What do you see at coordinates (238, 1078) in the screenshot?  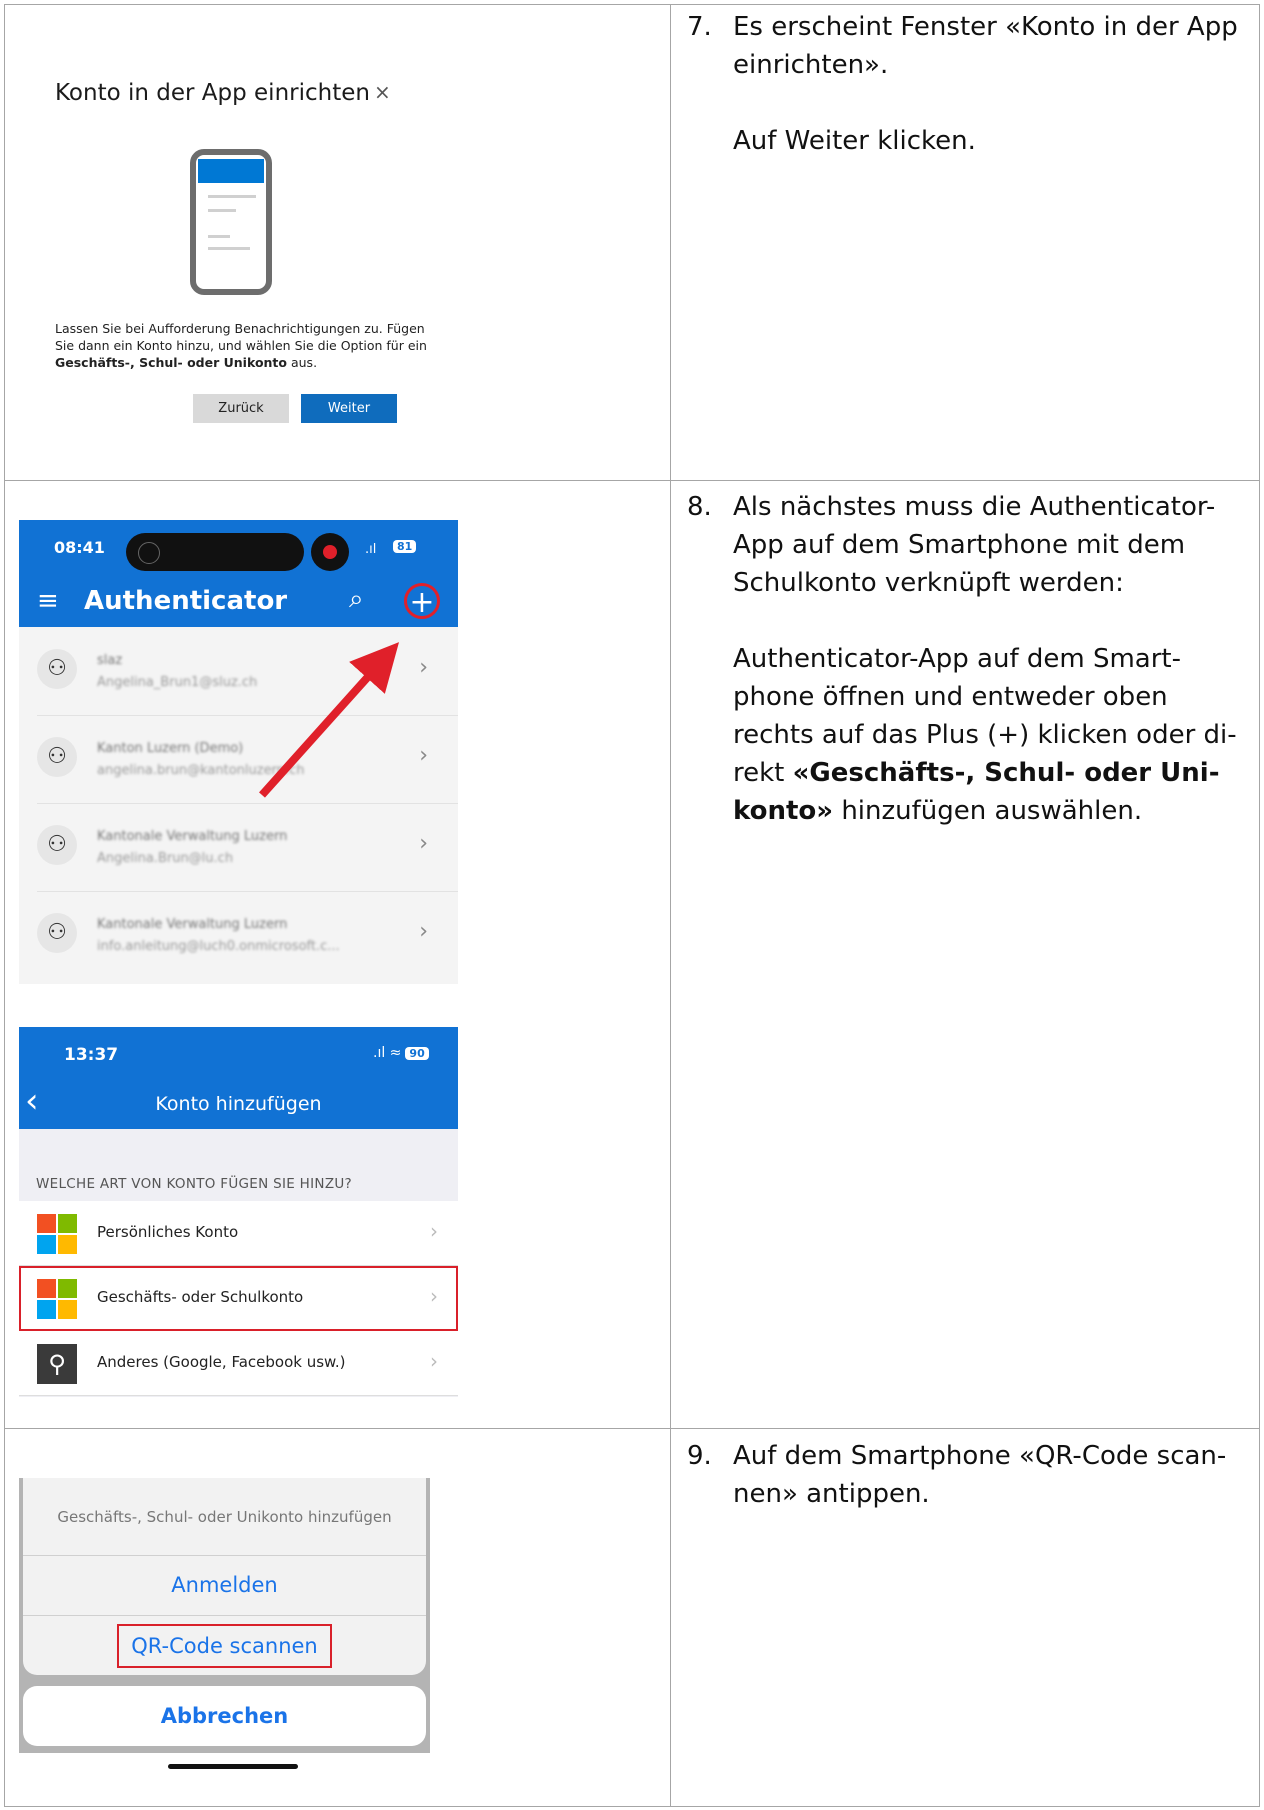 I see `add-account-header: 13:37 .ıl ≈90 ‹ Konto hinzufügen` at bounding box center [238, 1078].